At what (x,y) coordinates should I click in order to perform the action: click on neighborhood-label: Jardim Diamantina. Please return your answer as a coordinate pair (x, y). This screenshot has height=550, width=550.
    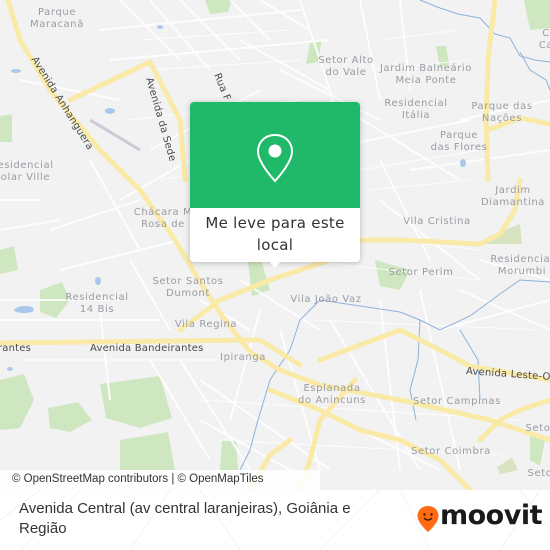
    Looking at the image, I should click on (513, 196).